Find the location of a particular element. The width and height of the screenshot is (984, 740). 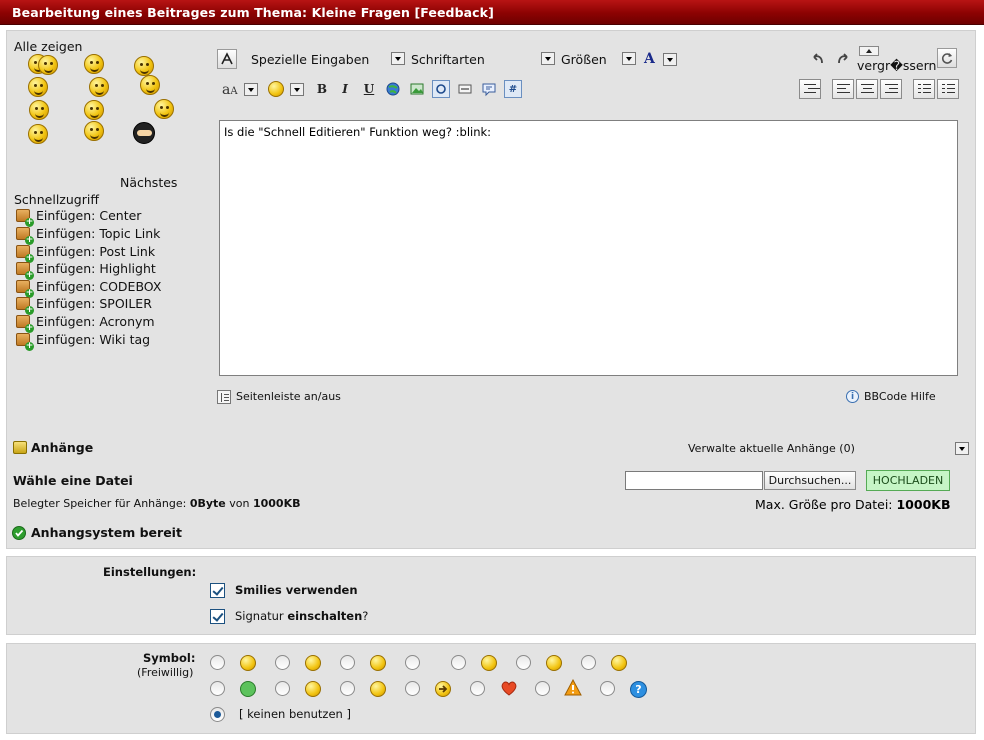

quickaccess-item-label: Einfügen: SPOILER is located at coordinates (94, 303).